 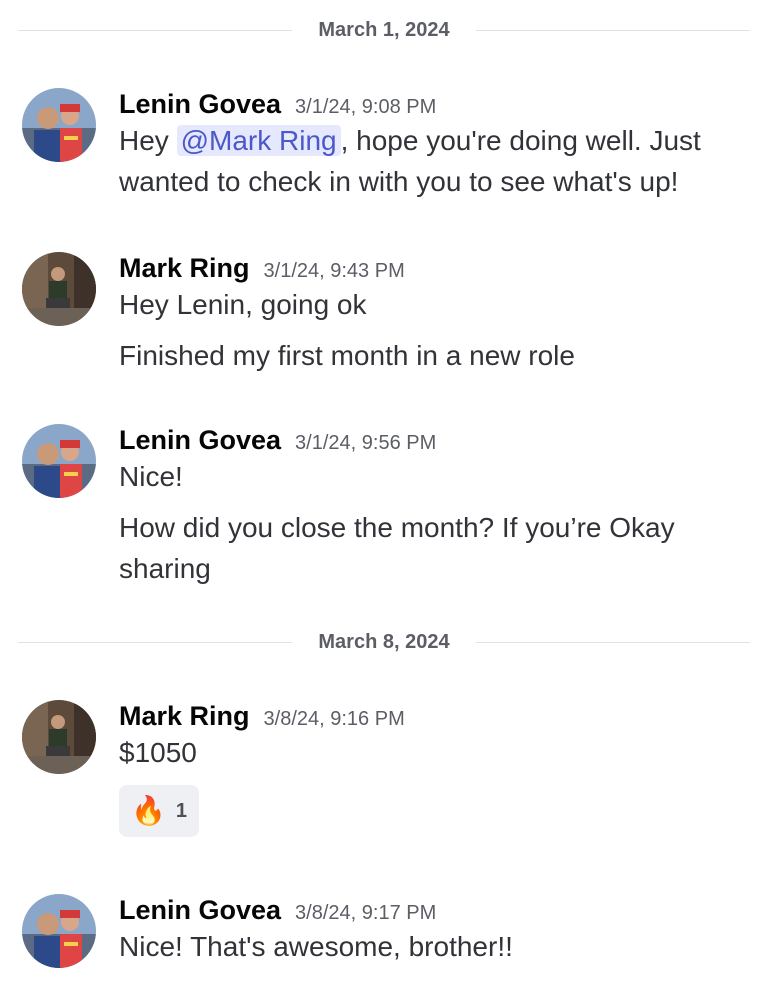 What do you see at coordinates (243, 304) in the screenshot?
I see `message-text: Hey Lenin, going ok` at bounding box center [243, 304].